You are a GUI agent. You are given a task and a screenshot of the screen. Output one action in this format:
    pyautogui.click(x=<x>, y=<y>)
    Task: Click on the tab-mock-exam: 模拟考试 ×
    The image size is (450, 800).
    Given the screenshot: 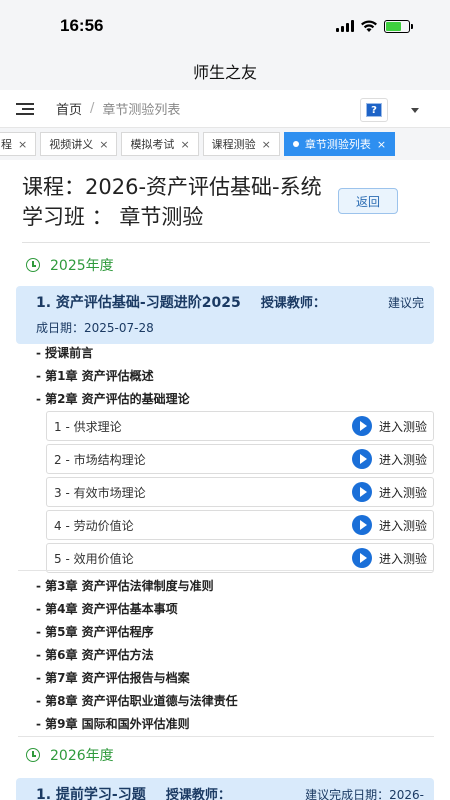 What is the action you would take?
    pyautogui.click(x=160, y=144)
    